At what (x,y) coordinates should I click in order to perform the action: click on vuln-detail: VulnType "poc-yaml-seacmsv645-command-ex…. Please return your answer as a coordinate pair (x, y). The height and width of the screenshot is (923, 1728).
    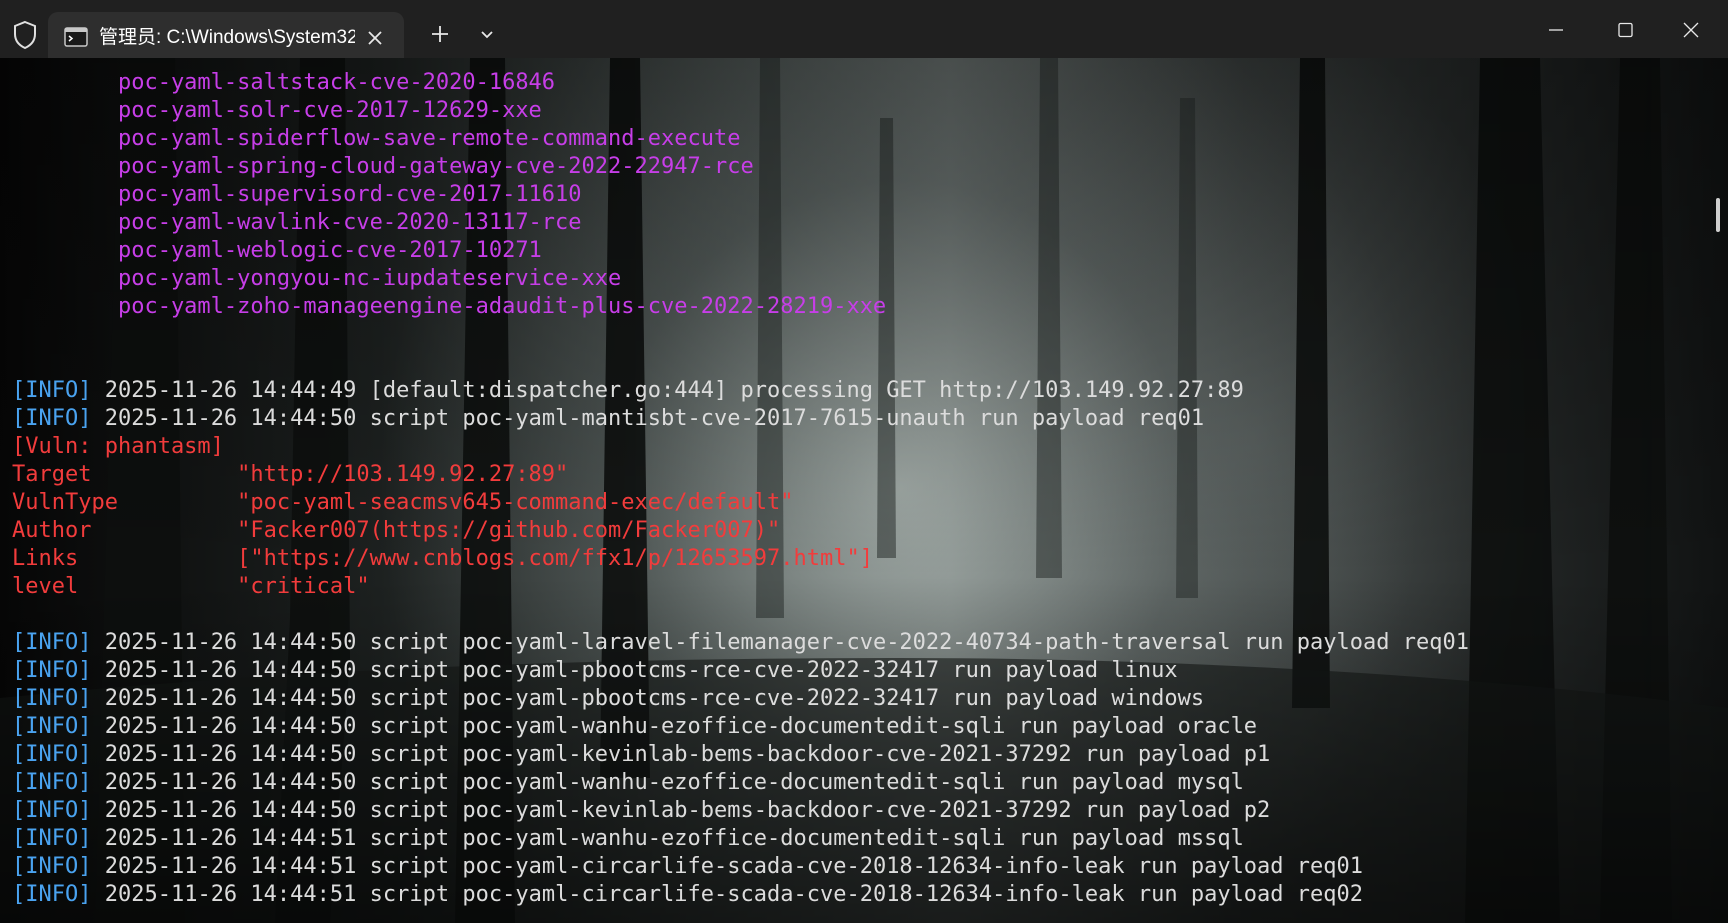
    Looking at the image, I should click on (403, 502).